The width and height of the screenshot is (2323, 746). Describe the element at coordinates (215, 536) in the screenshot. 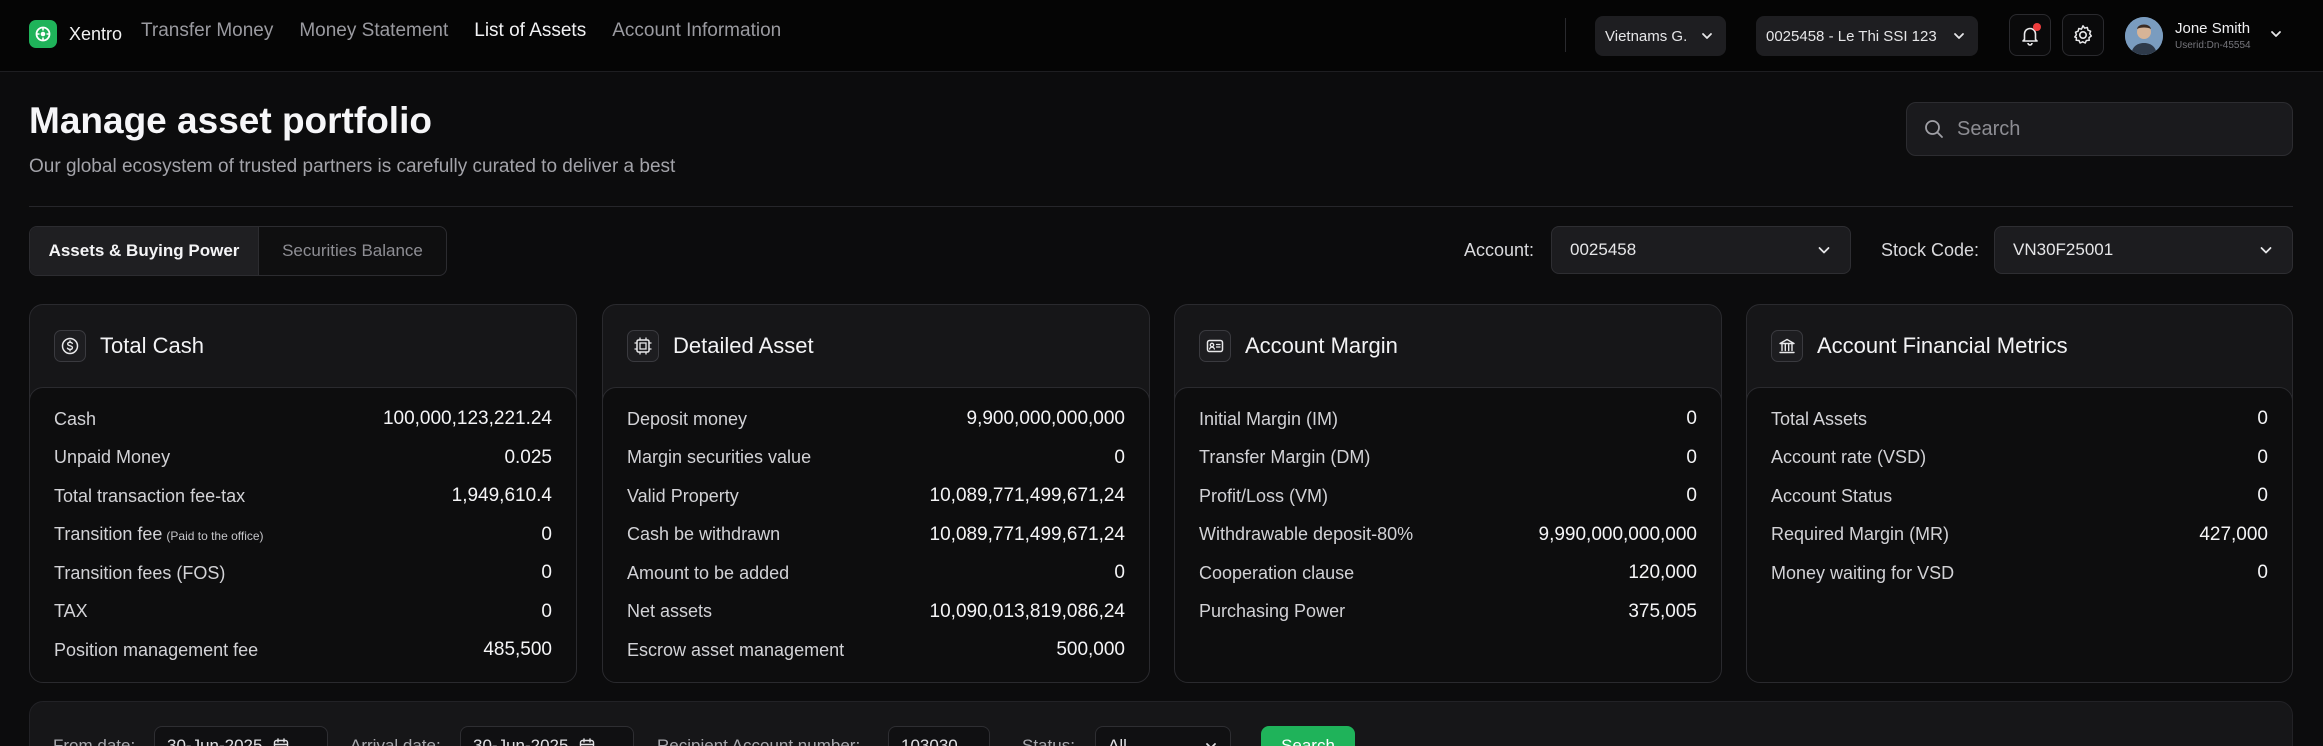

I see `row-note: (Paid to the office)` at that location.